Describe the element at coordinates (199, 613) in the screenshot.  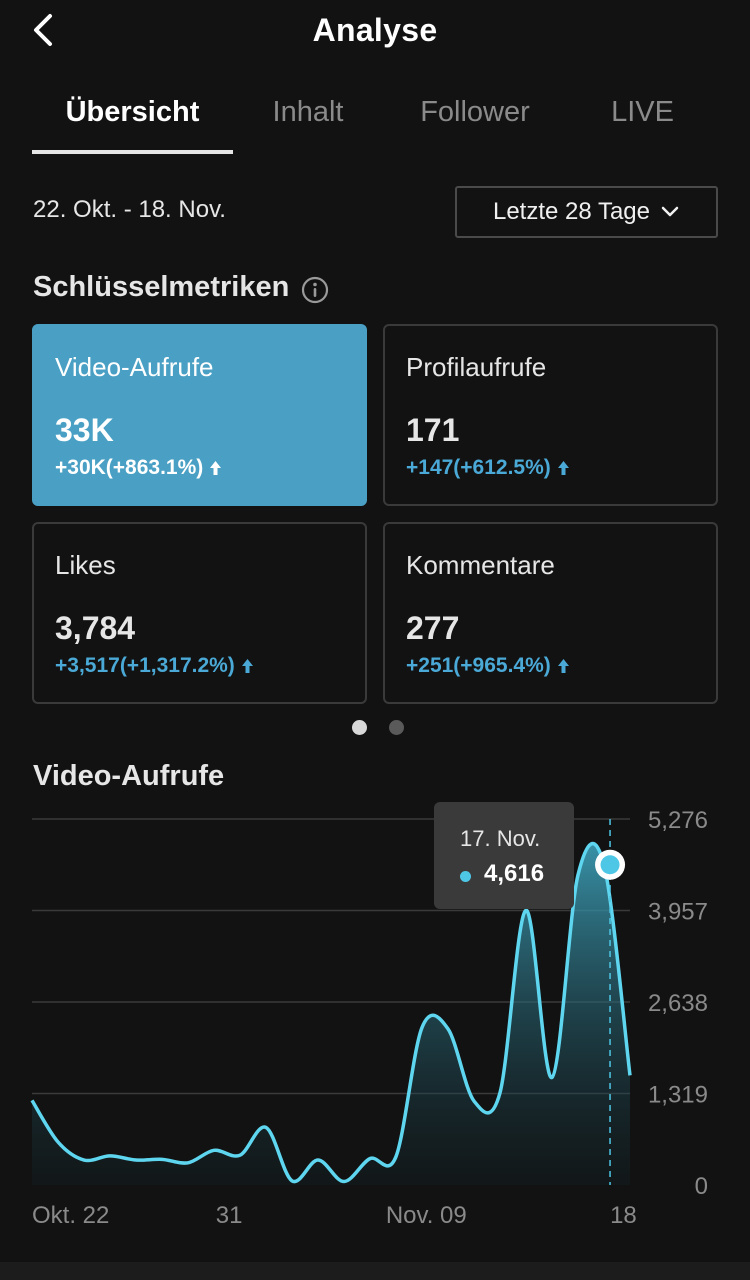
I see `metric-card-likes: Likes 3,784 +3,517(+1,317.2%)` at that location.